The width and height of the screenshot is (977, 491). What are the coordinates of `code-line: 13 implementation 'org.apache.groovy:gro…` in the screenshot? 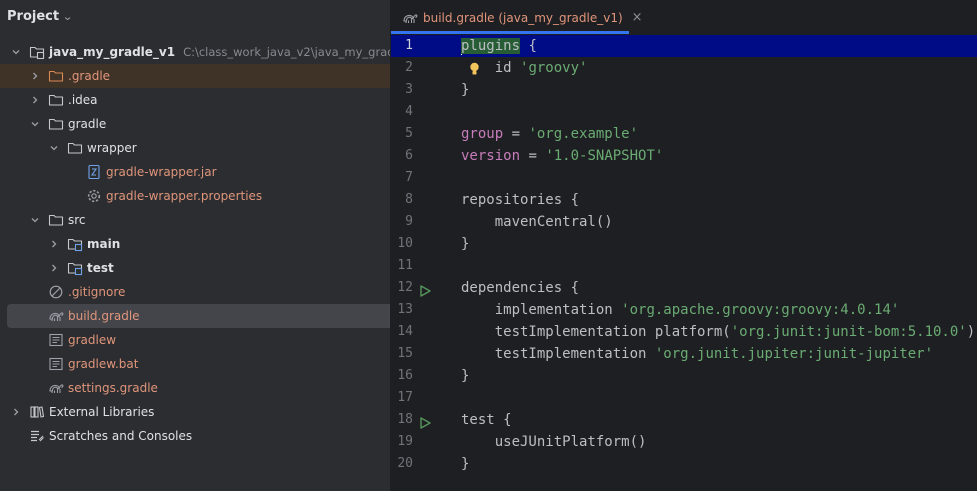 It's located at (684, 310).